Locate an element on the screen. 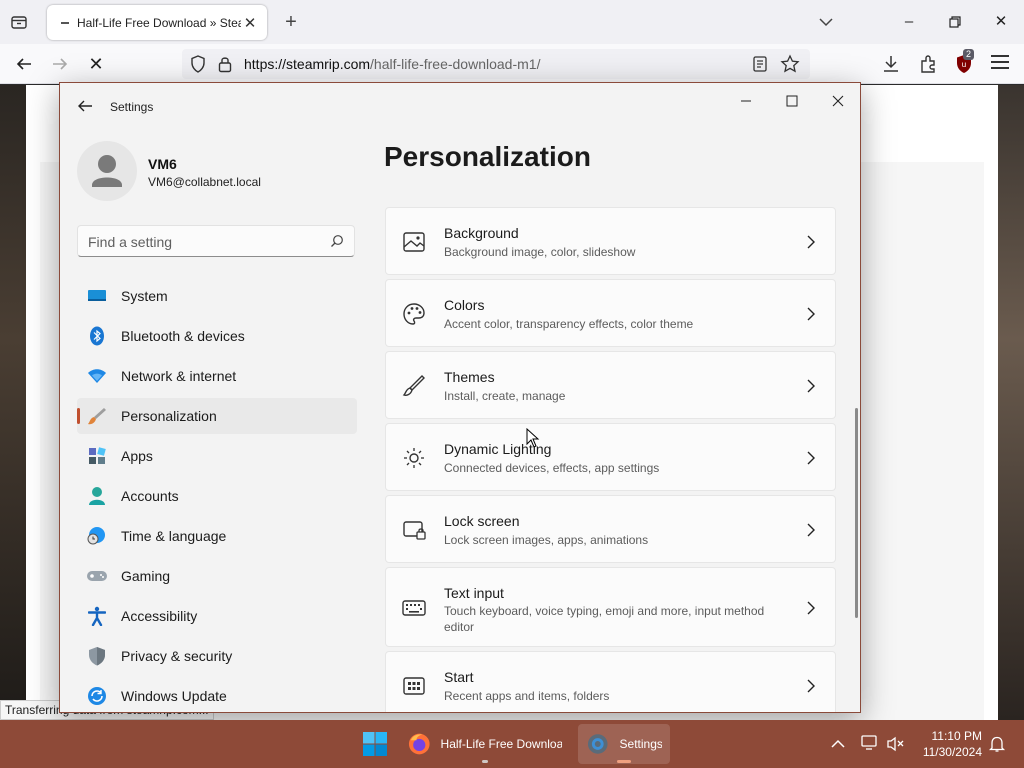 This screenshot has width=1024, height=768. lighting-icon is located at coordinates (414, 458).